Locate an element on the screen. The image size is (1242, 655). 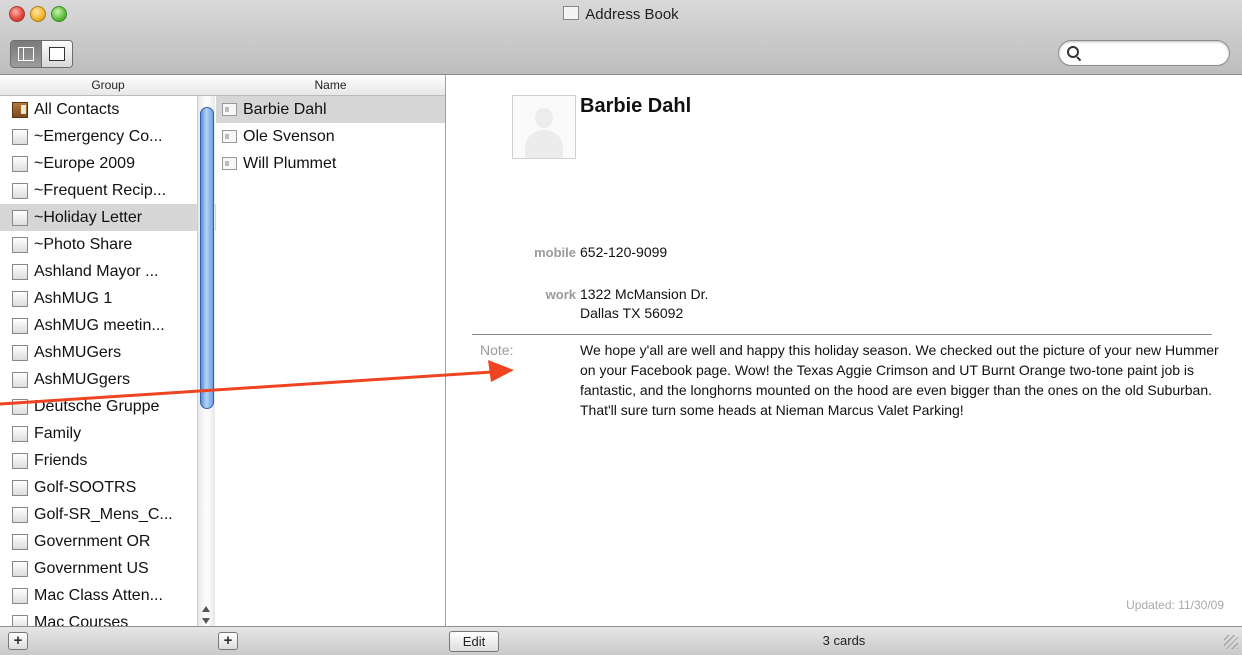
group-item: All Contacts is located at coordinates (108, 109).